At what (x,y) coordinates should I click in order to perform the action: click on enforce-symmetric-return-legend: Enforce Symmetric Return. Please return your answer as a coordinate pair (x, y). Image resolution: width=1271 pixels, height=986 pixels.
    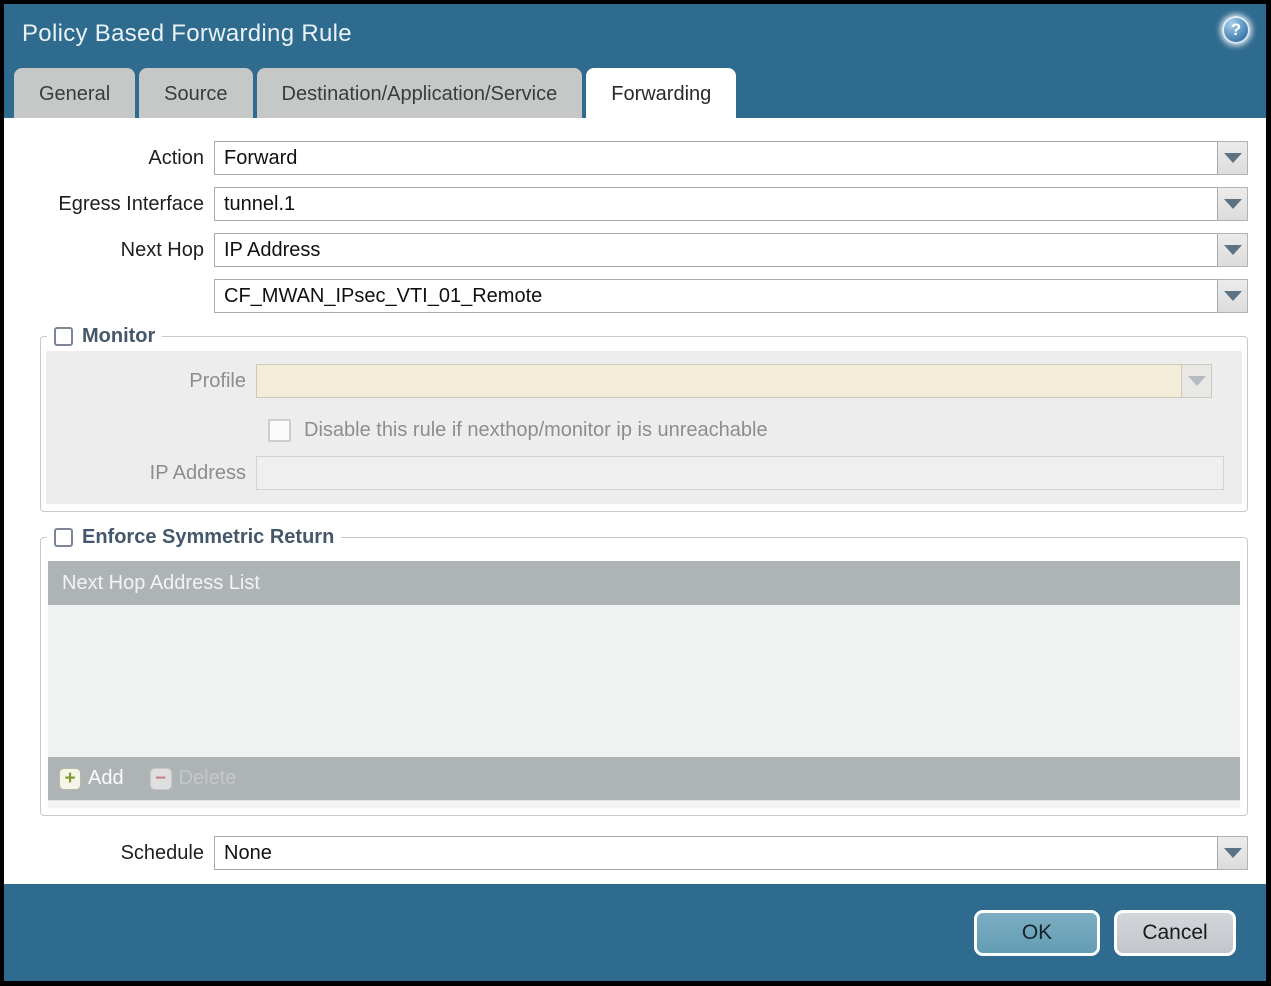
    Looking at the image, I should click on (194, 537).